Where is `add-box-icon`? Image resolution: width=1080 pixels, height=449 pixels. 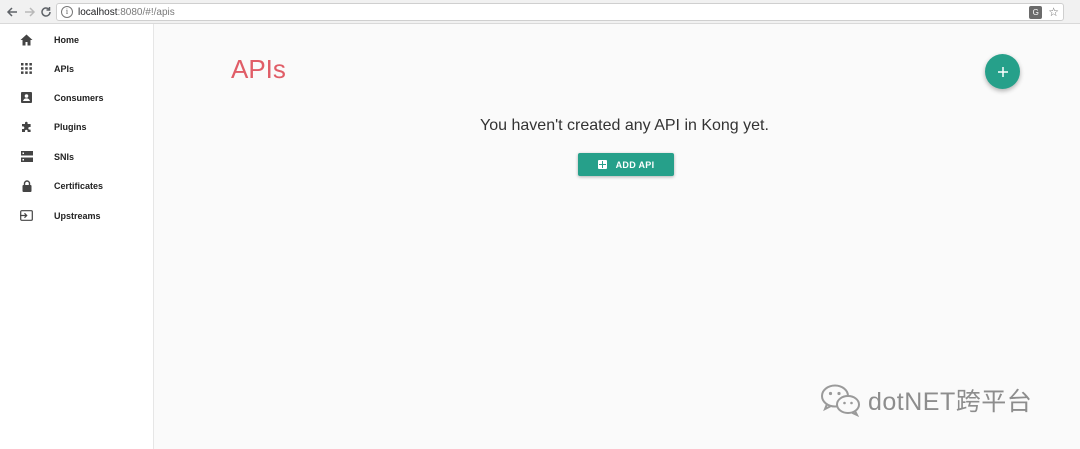
add-box-icon is located at coordinates (602, 164).